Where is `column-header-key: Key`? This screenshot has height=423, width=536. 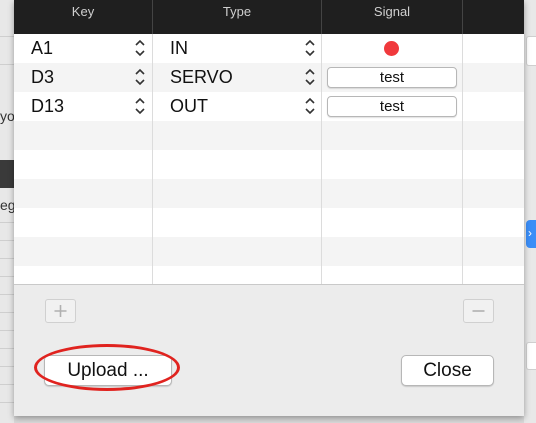
column-header-key: Key is located at coordinates (83, 17).